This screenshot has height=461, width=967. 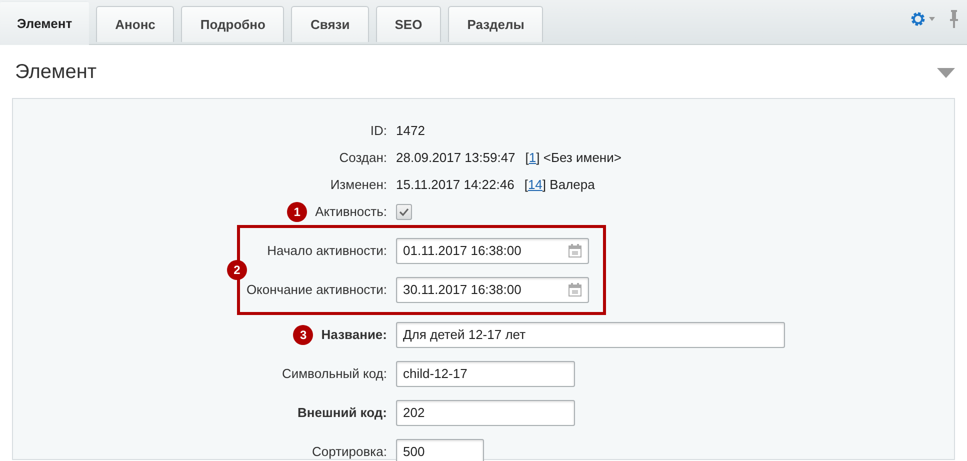 What do you see at coordinates (485, 373) in the screenshot?
I see `input-field: child-12-17` at bounding box center [485, 373].